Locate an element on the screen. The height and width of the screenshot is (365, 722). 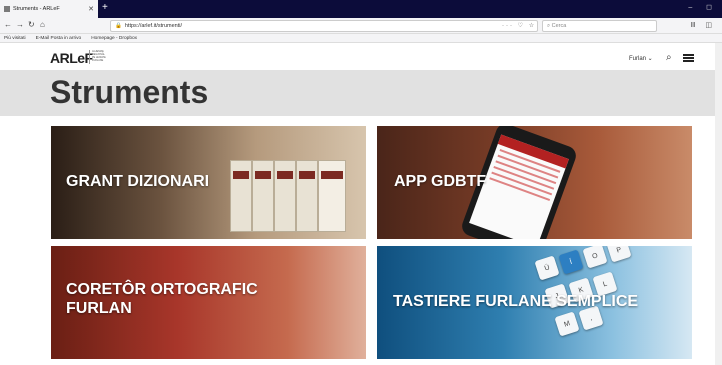
language-selector: Furlan ⌄ is located at coordinates (641, 58).